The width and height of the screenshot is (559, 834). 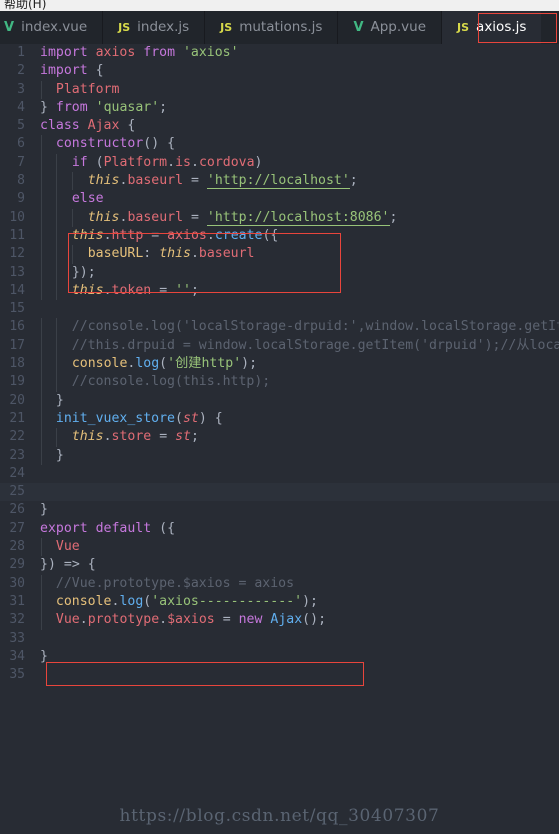 What do you see at coordinates (191, 620) in the screenshot?
I see `line-text: Vue.prototype.$axios = new Ajax();` at bounding box center [191, 620].